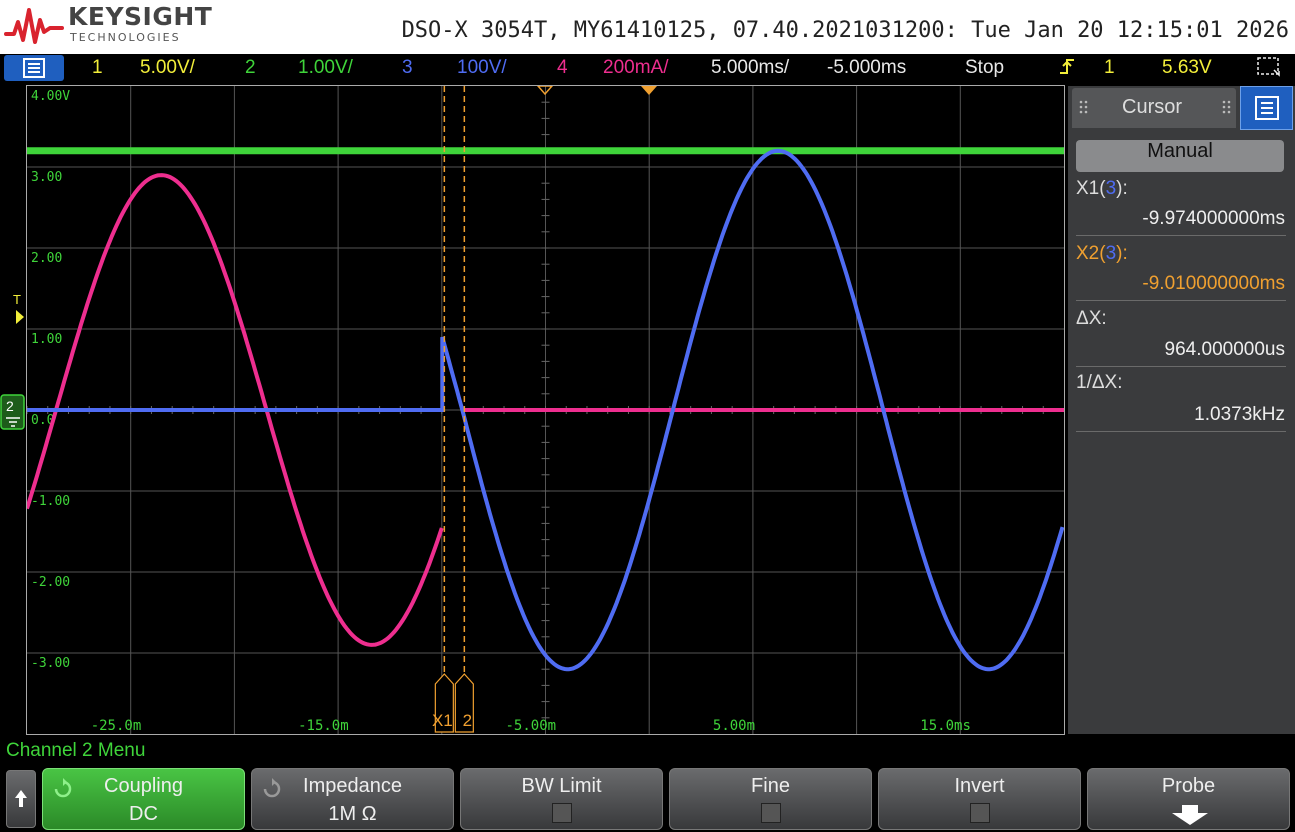  Describe the element at coordinates (34, 26) in the screenshot. I see `keysight-logo-icon` at that location.